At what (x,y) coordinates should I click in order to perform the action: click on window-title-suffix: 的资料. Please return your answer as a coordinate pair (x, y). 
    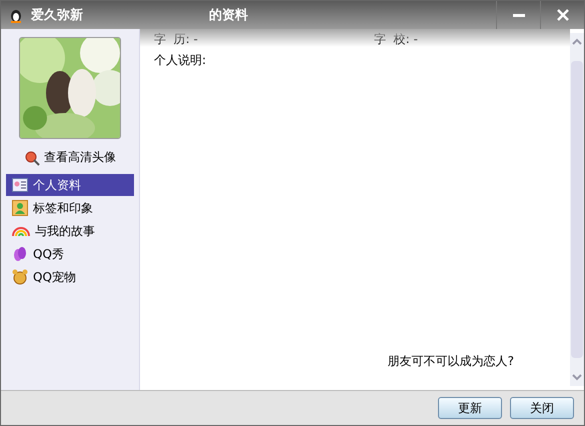
    Looking at the image, I should click on (228, 15).